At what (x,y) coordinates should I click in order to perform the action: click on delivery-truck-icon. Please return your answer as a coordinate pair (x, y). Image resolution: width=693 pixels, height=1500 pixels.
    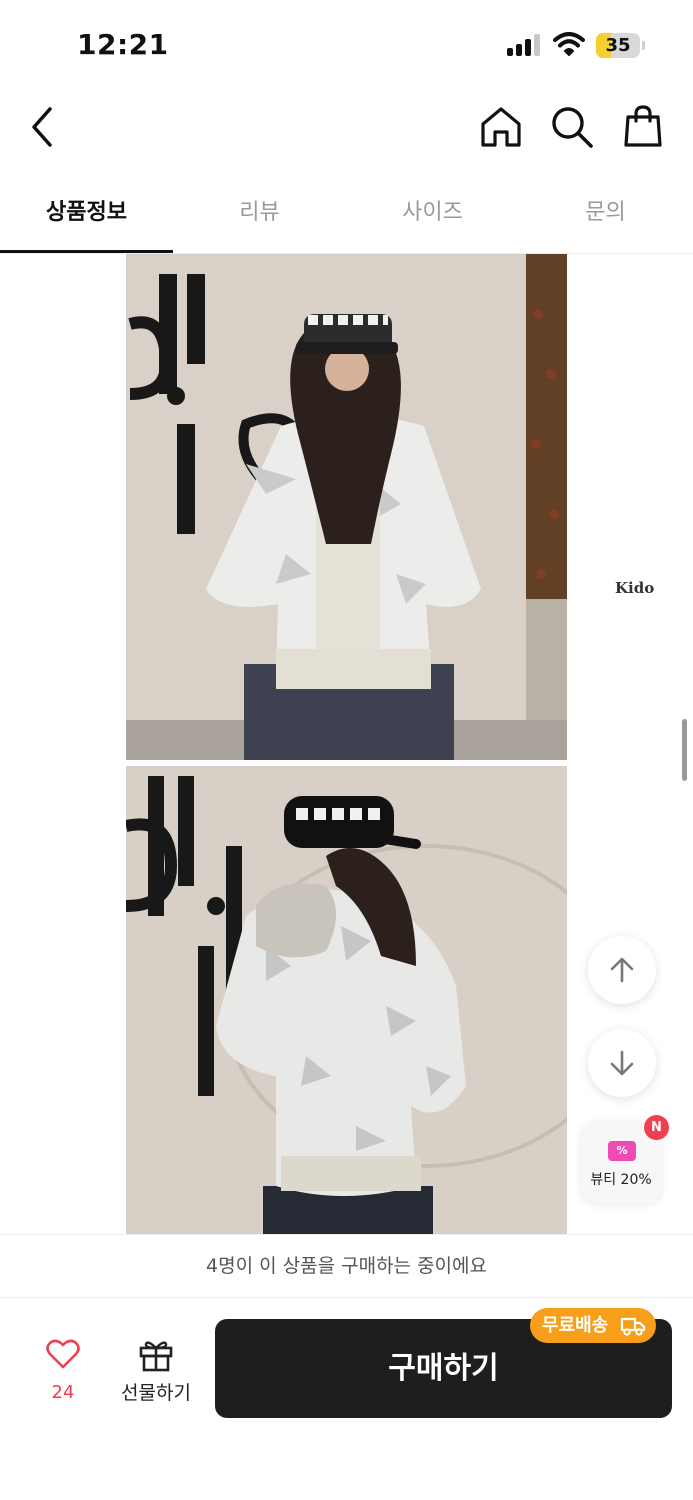
    Looking at the image, I should click on (633, 1326).